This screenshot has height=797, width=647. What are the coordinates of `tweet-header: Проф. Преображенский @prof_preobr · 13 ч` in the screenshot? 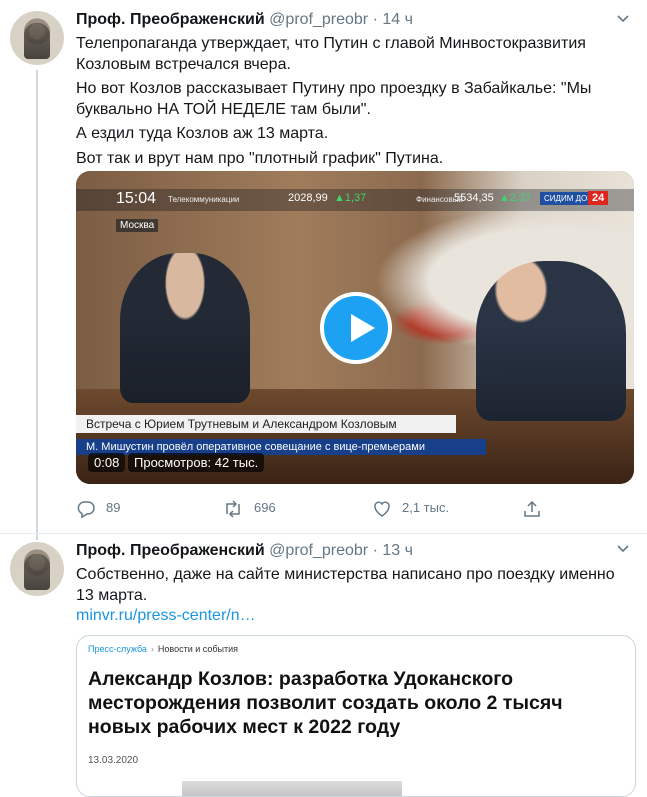 It's located at (244, 551).